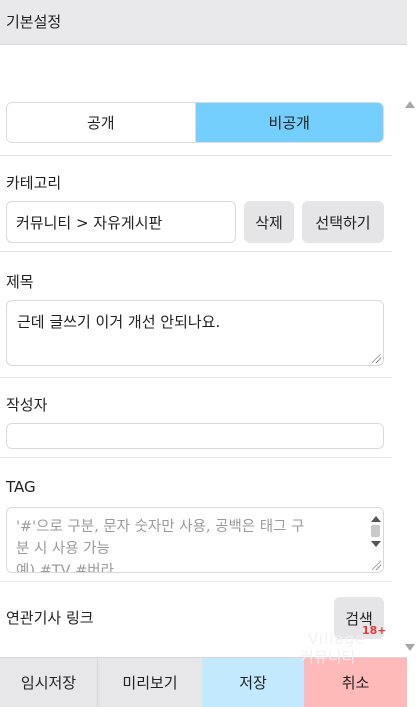 Image resolution: width=417 pixels, height=707 pixels. I want to click on title-value: 근데 글쓰기 이거 개선 안되나요., so click(119, 322).